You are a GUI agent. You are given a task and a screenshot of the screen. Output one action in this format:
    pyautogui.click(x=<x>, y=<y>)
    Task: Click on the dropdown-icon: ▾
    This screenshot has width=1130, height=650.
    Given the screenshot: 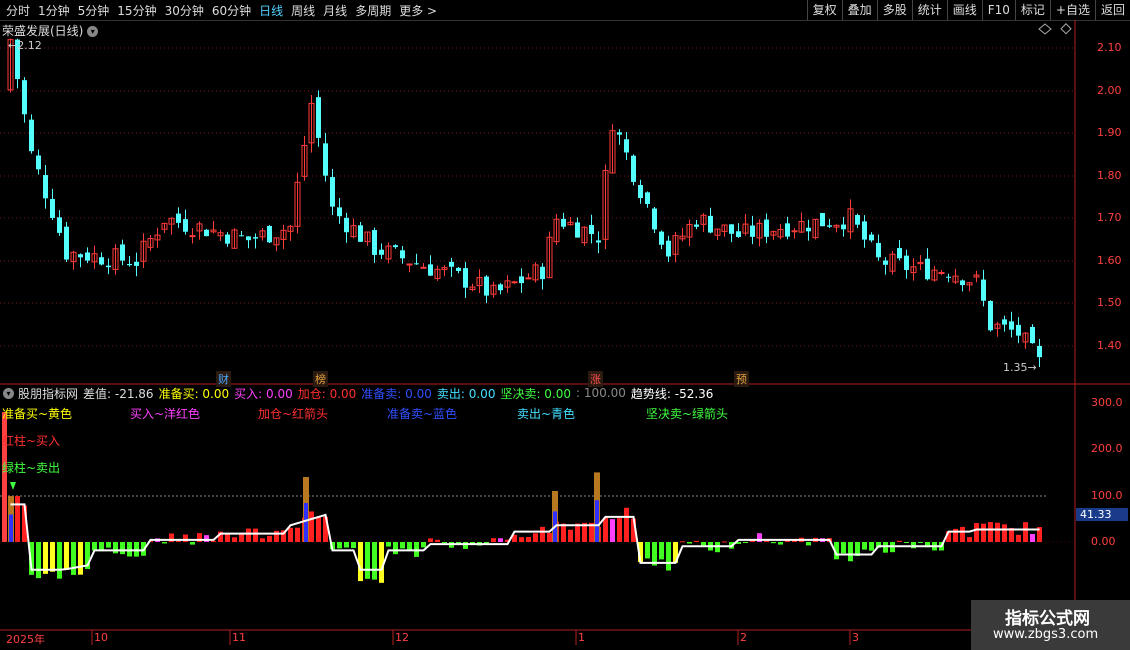 What is the action you would take?
    pyautogui.click(x=93, y=31)
    